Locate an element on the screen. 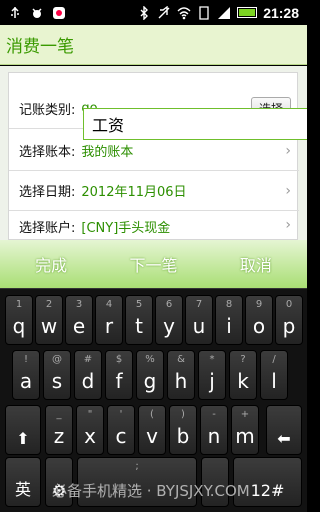 Image resolution: width=320 pixels, height=512 pixels. battery-icon is located at coordinates (247, 12).